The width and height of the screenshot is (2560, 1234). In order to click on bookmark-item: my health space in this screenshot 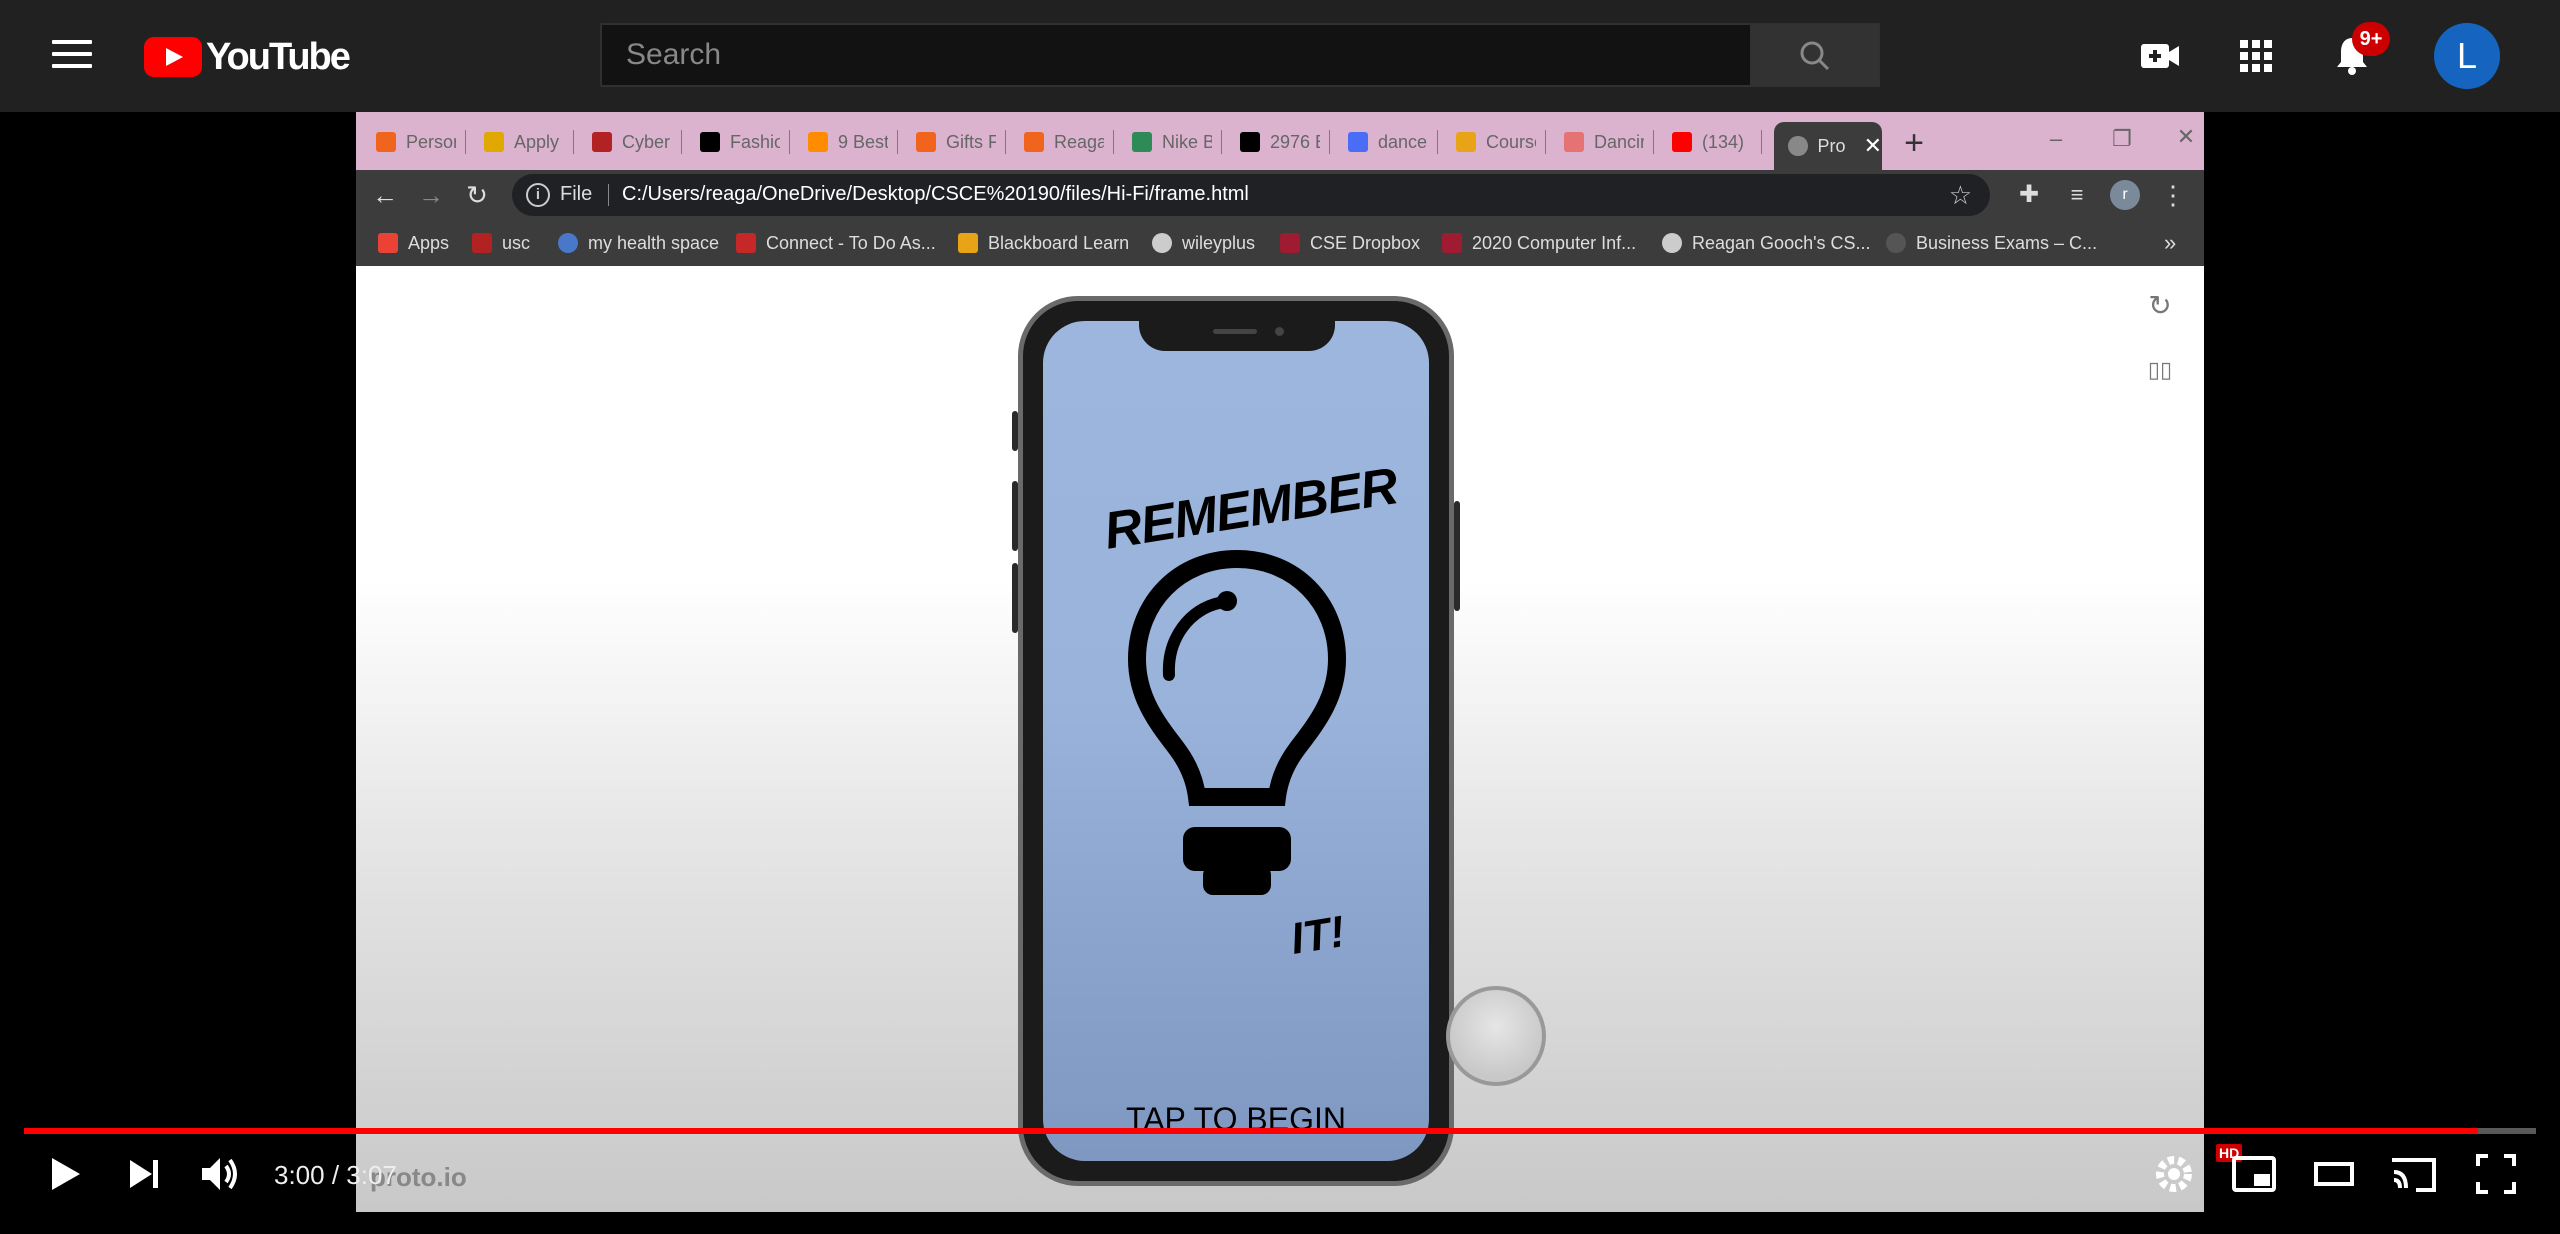, I will do `click(638, 243)`.